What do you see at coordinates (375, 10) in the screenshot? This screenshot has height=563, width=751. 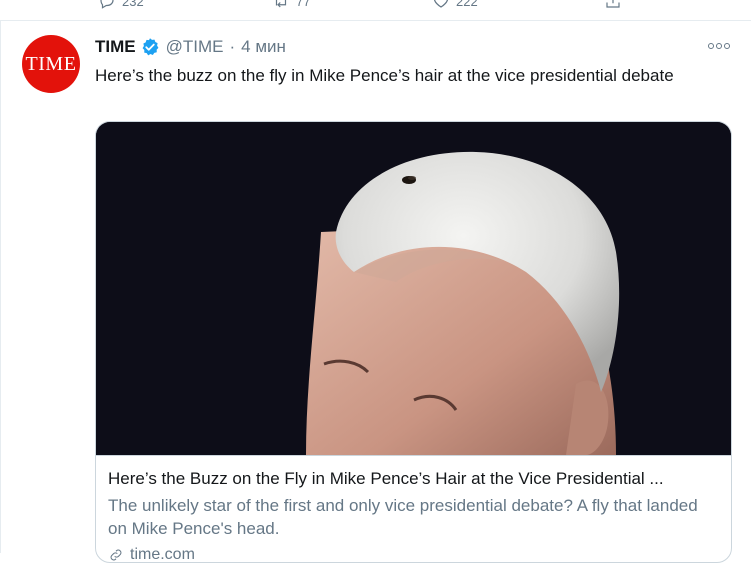 I see `previous-tweet-actions: 232 77 222` at bounding box center [375, 10].